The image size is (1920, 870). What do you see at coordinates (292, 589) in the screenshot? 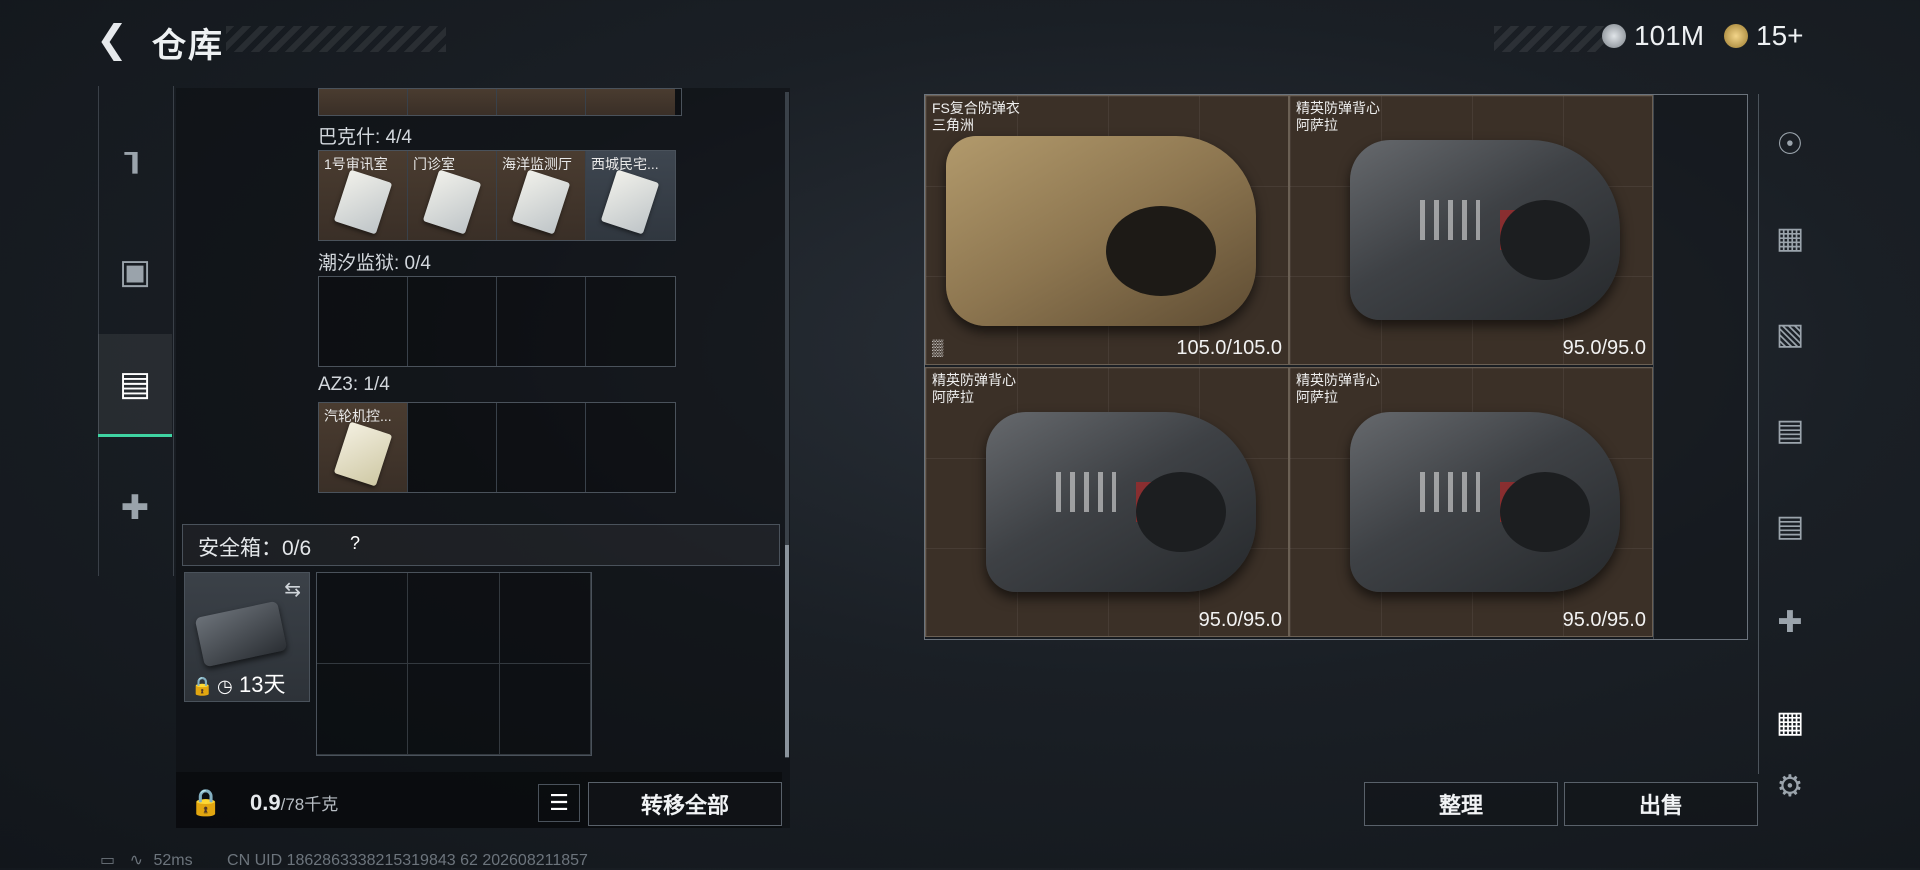
I see `swap-arrows-icon: ⇆` at bounding box center [292, 589].